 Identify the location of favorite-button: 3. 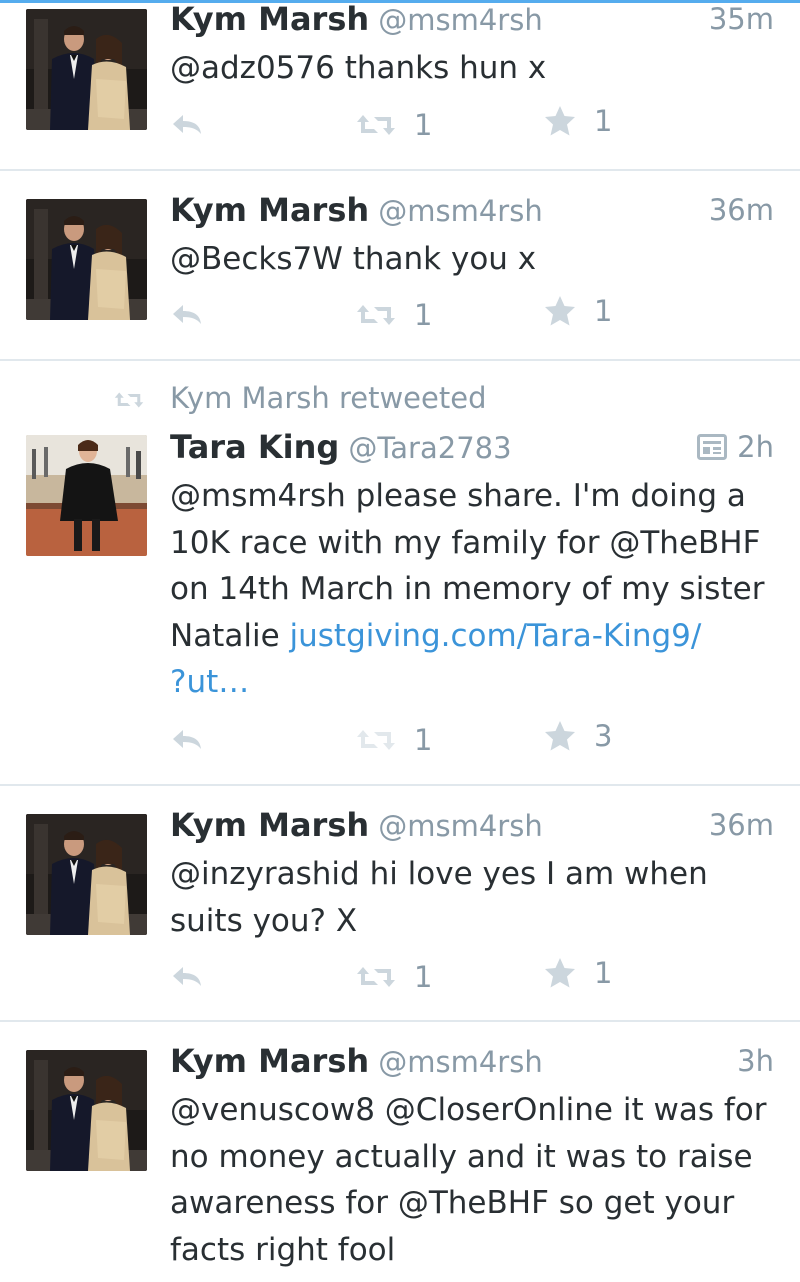
(578, 736).